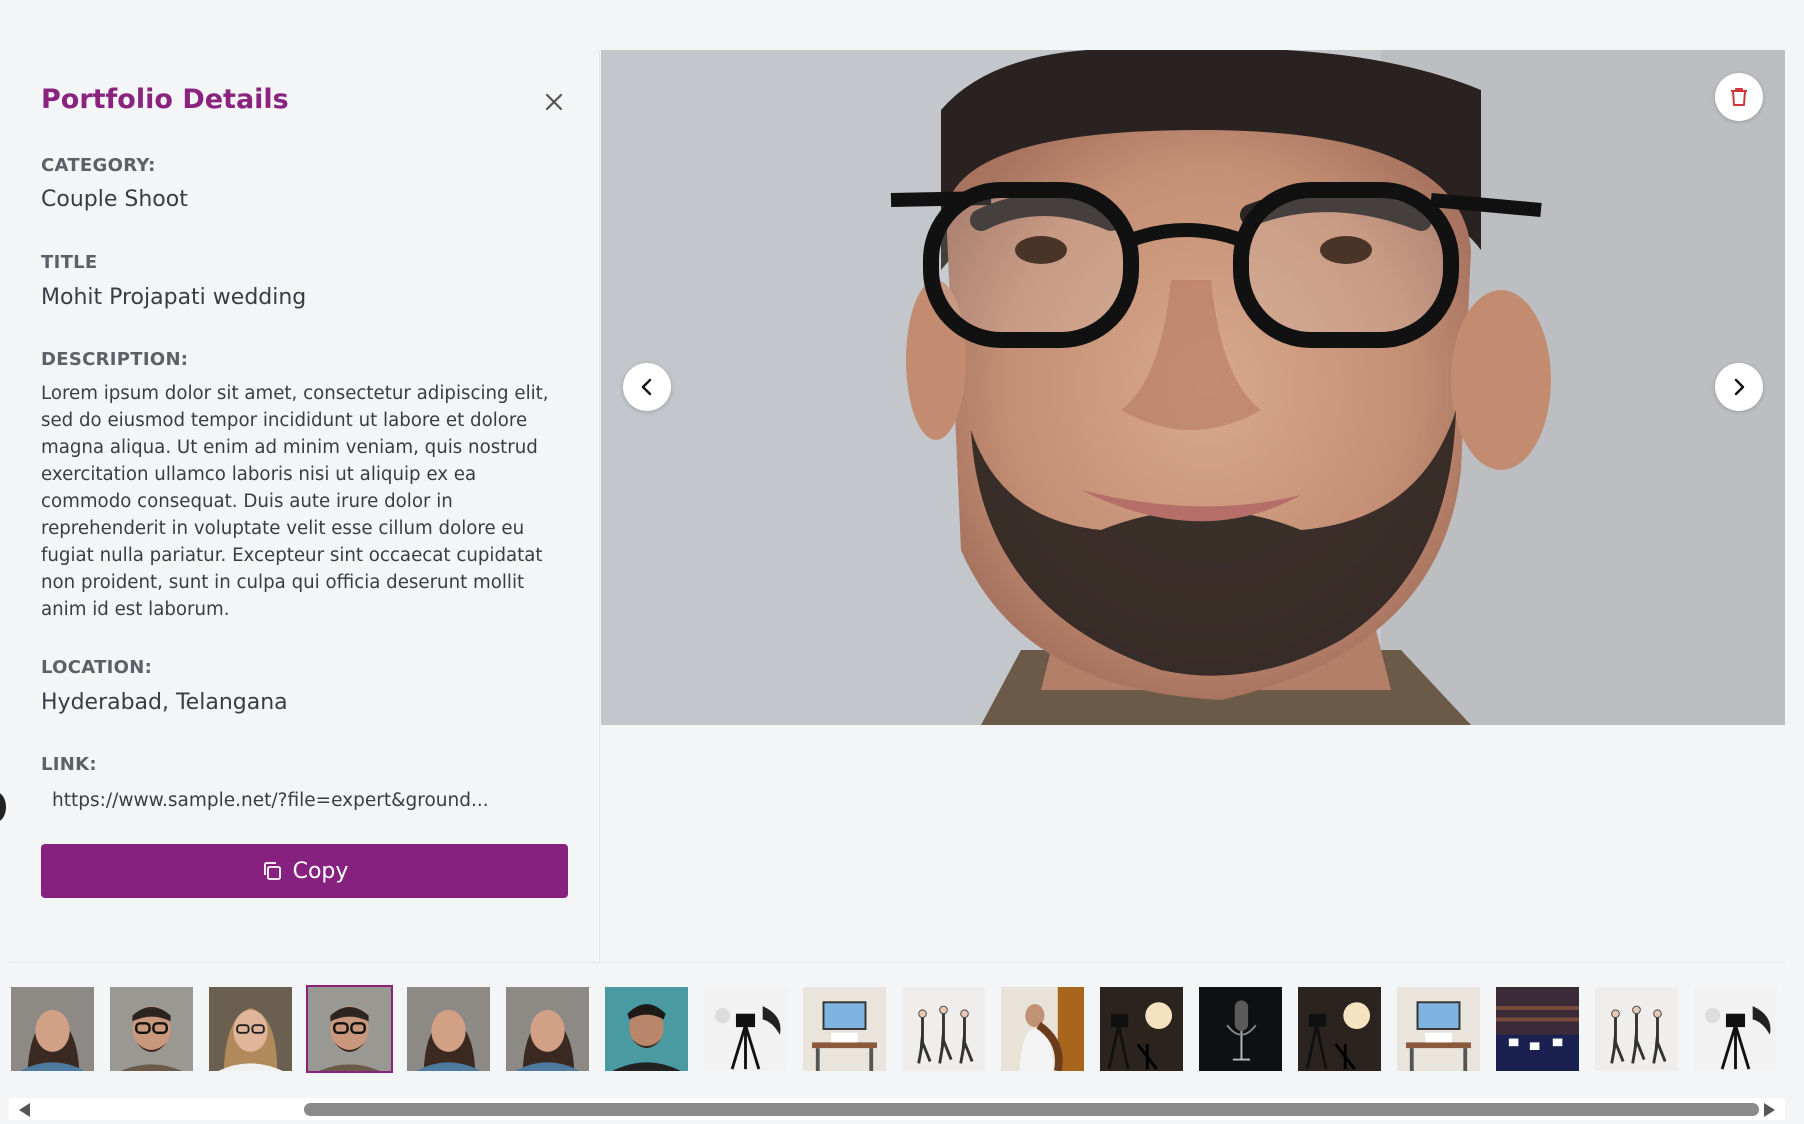 This screenshot has height=1124, width=1804. I want to click on edge-handle, so click(3, 807).